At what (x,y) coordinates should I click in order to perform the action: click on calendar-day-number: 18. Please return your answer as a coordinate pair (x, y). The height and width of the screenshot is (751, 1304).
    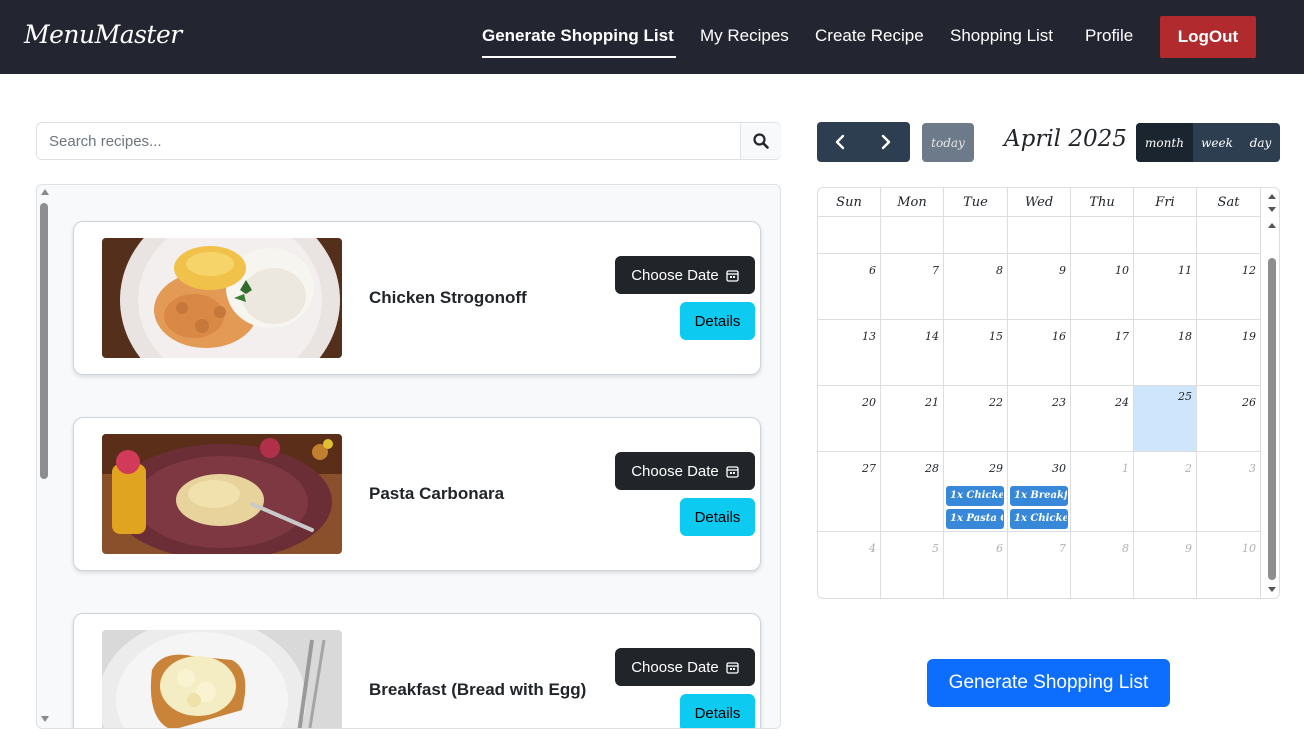
    Looking at the image, I should click on (1185, 336).